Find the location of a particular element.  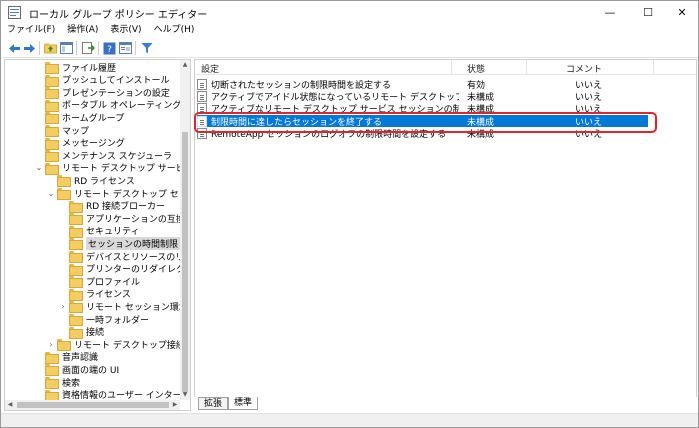

up-one-level-button is located at coordinates (50, 48).